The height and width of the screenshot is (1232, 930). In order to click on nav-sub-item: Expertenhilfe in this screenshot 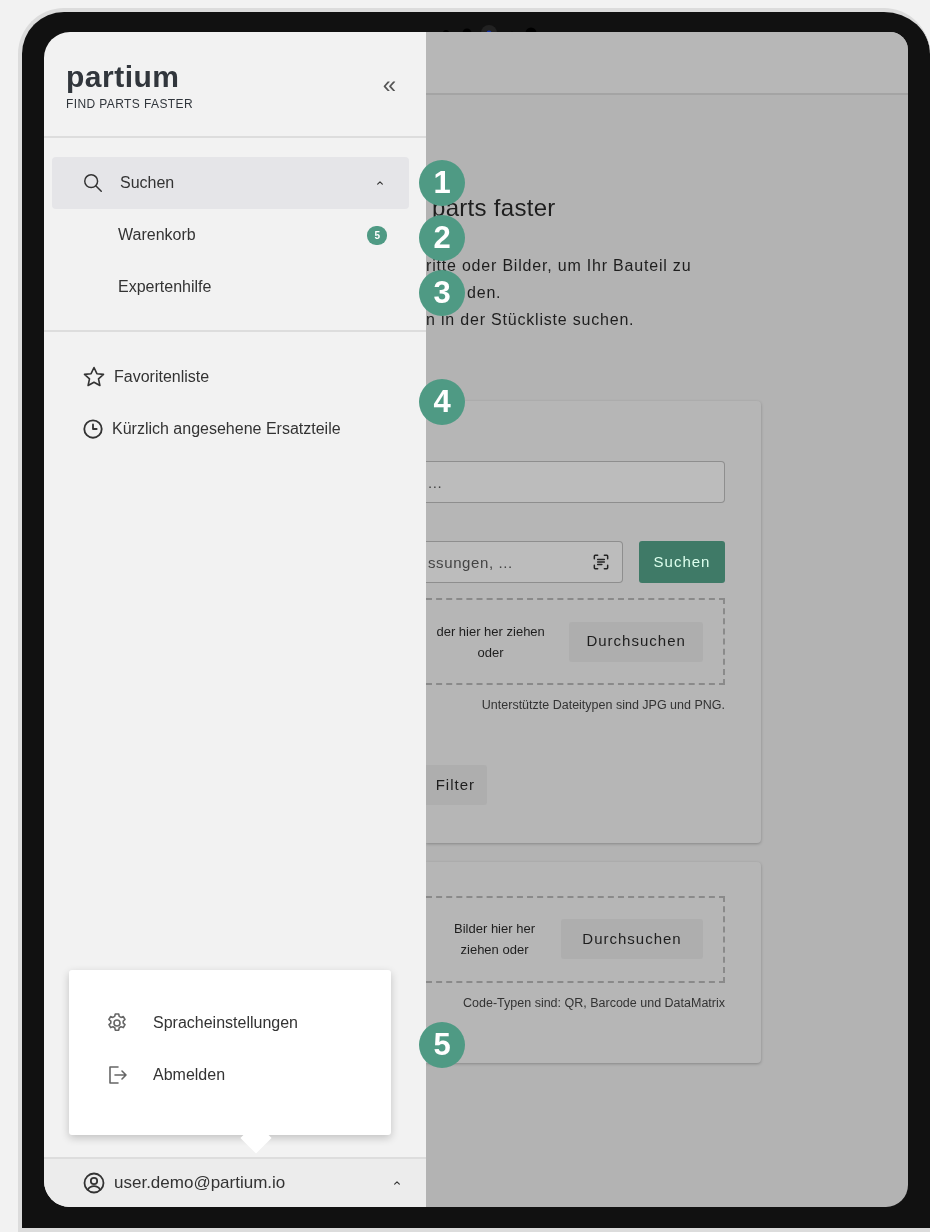, I will do `click(252, 287)`.